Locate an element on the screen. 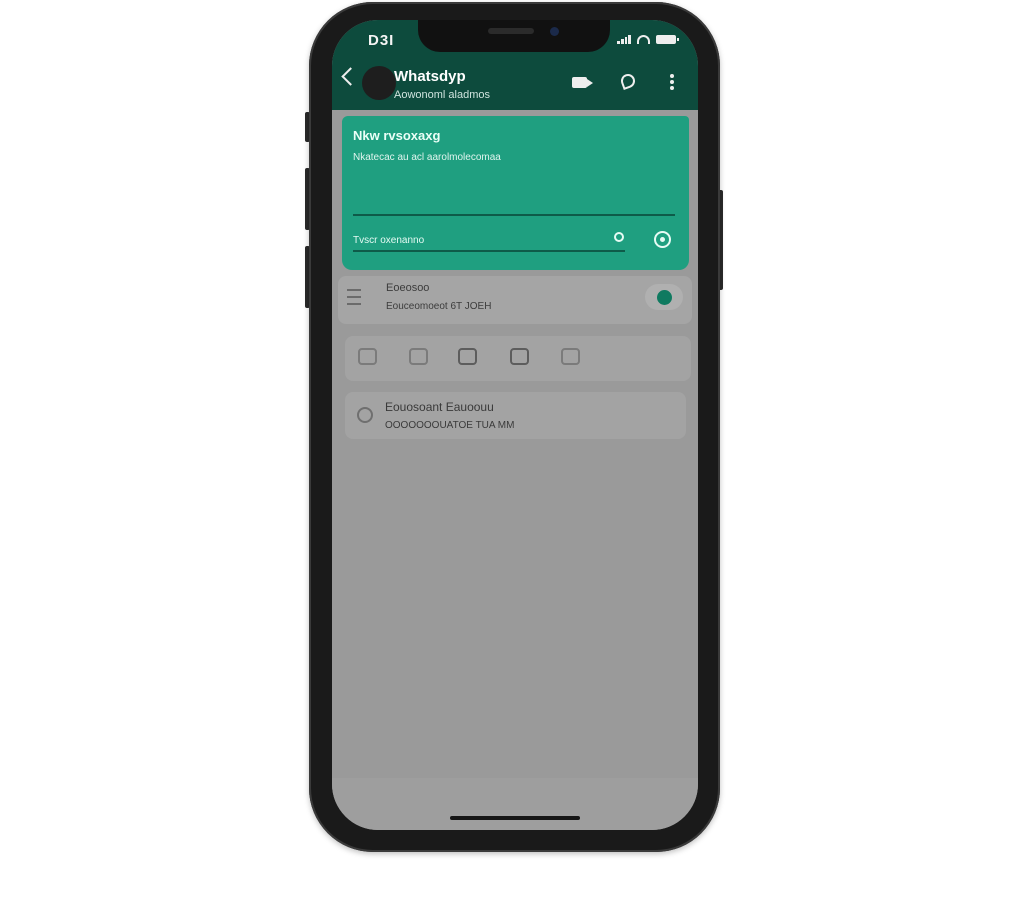  attachment-icon-strip is located at coordinates (518, 358).